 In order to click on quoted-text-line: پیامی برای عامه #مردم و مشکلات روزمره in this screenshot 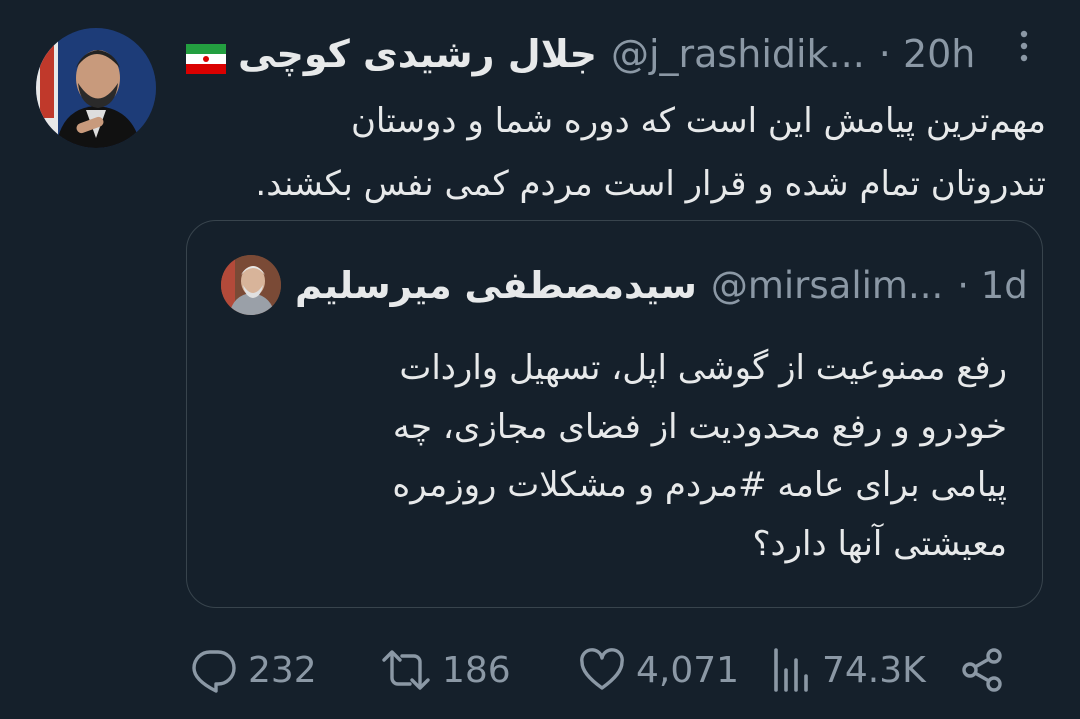, I will do `click(699, 485)`.